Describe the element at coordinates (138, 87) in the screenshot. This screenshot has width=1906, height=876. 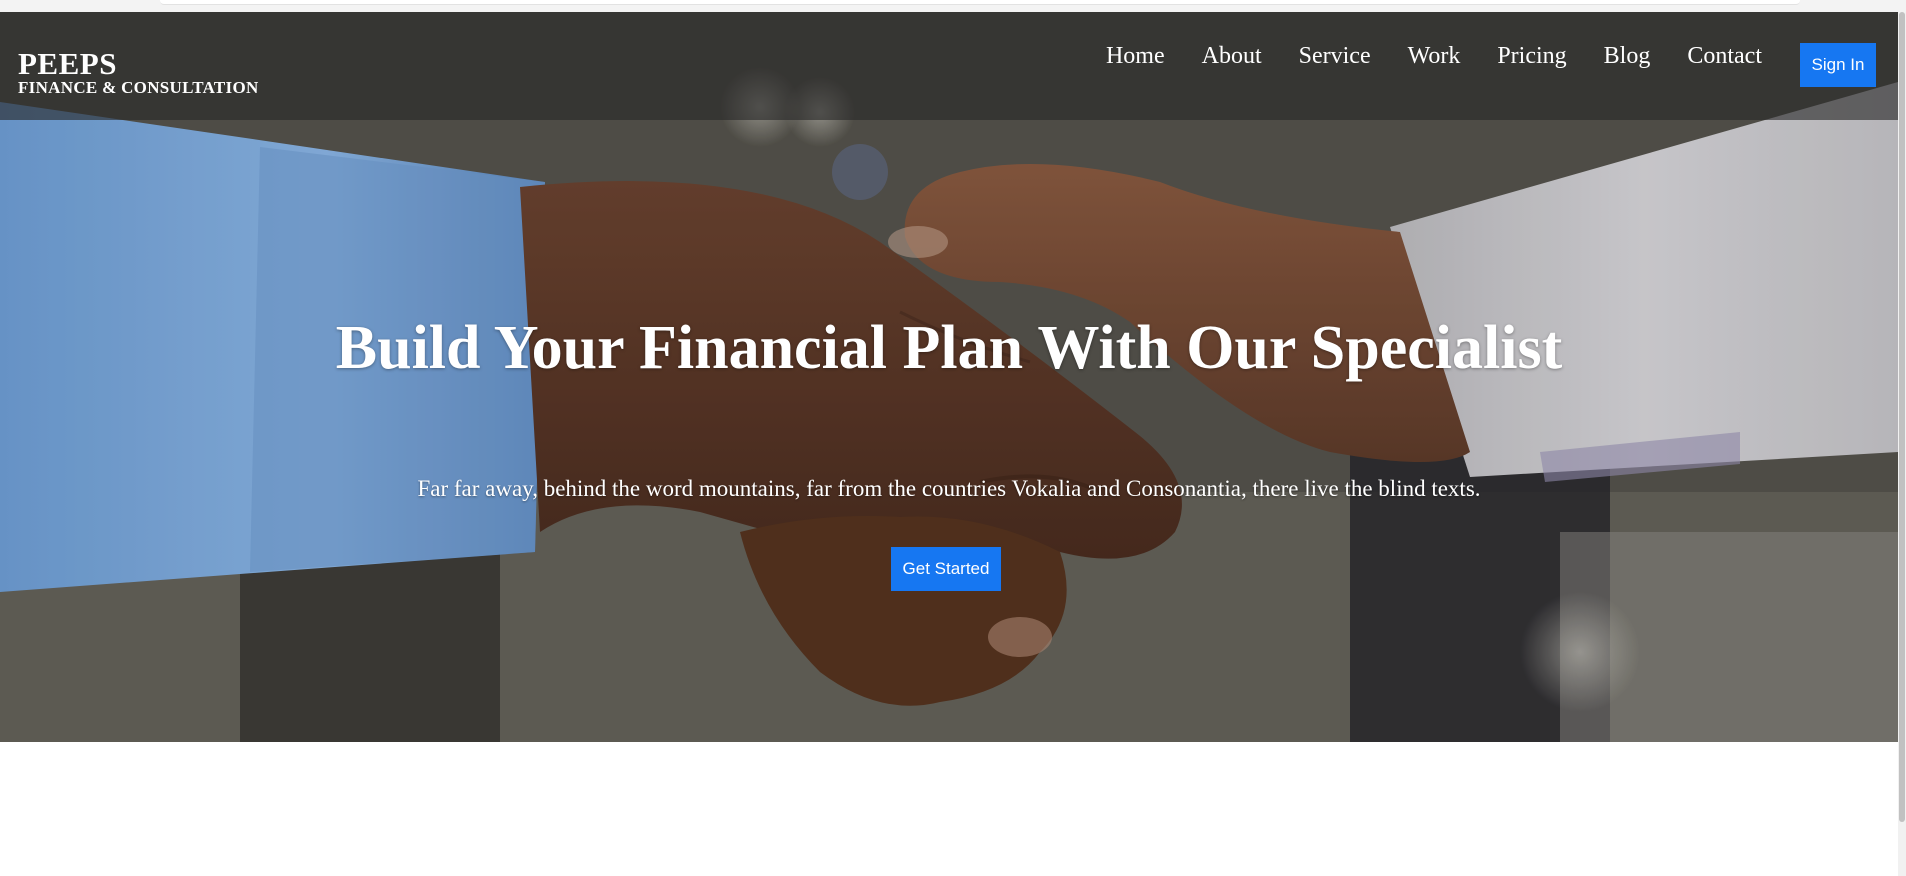
I see `brand-tagline: FINANCE & CONSULTATION` at that location.